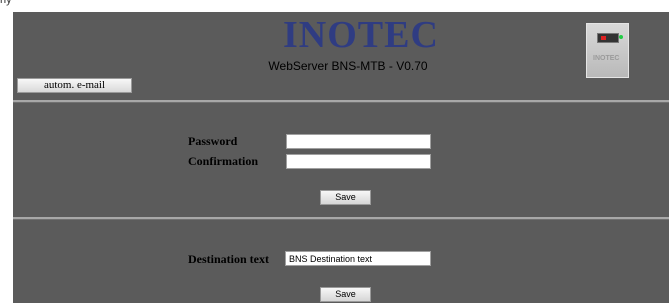 This screenshot has height=303, width=669. I want to click on brand-logo-text: INOTEC, so click(361, 35).